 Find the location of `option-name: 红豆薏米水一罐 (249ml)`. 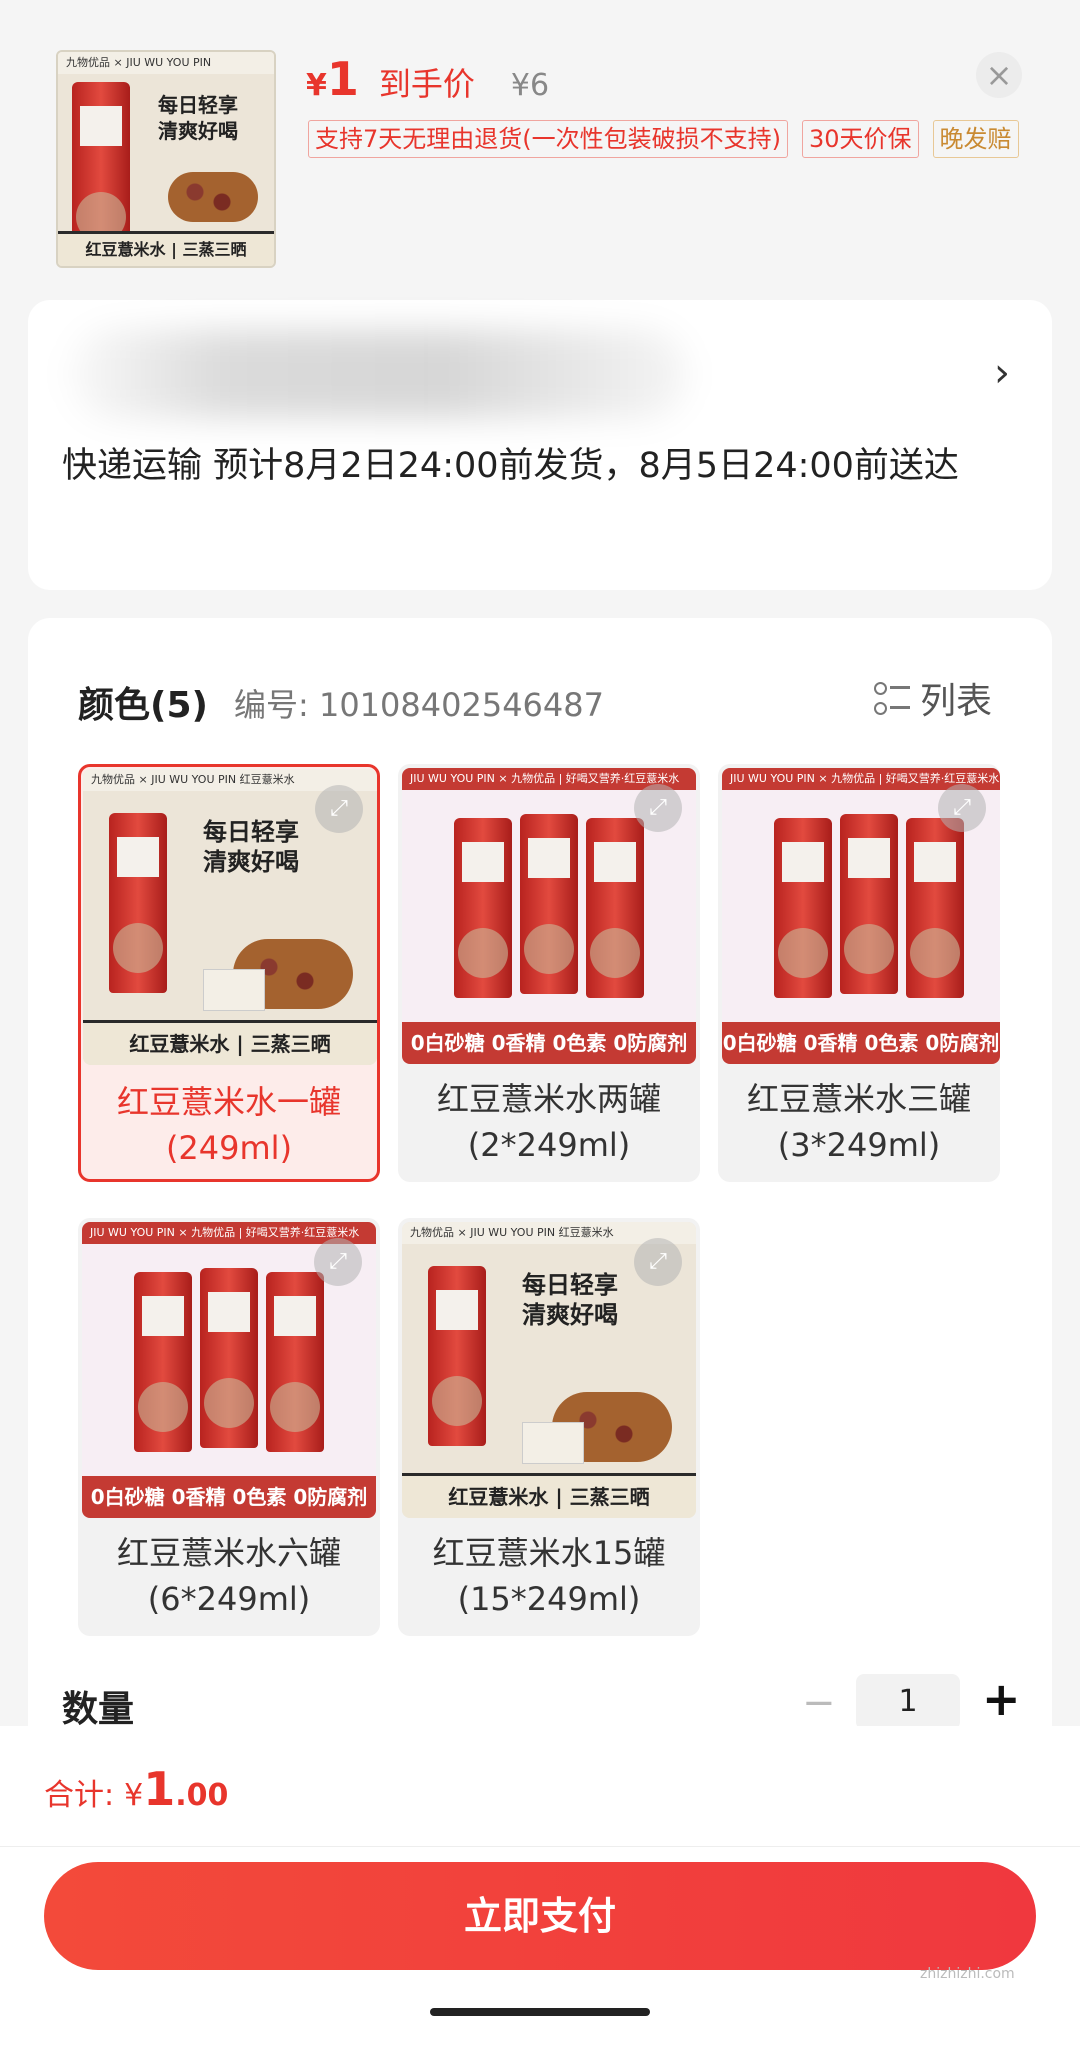

option-name: 红豆薏米水一罐 (249ml) is located at coordinates (228, 1125).